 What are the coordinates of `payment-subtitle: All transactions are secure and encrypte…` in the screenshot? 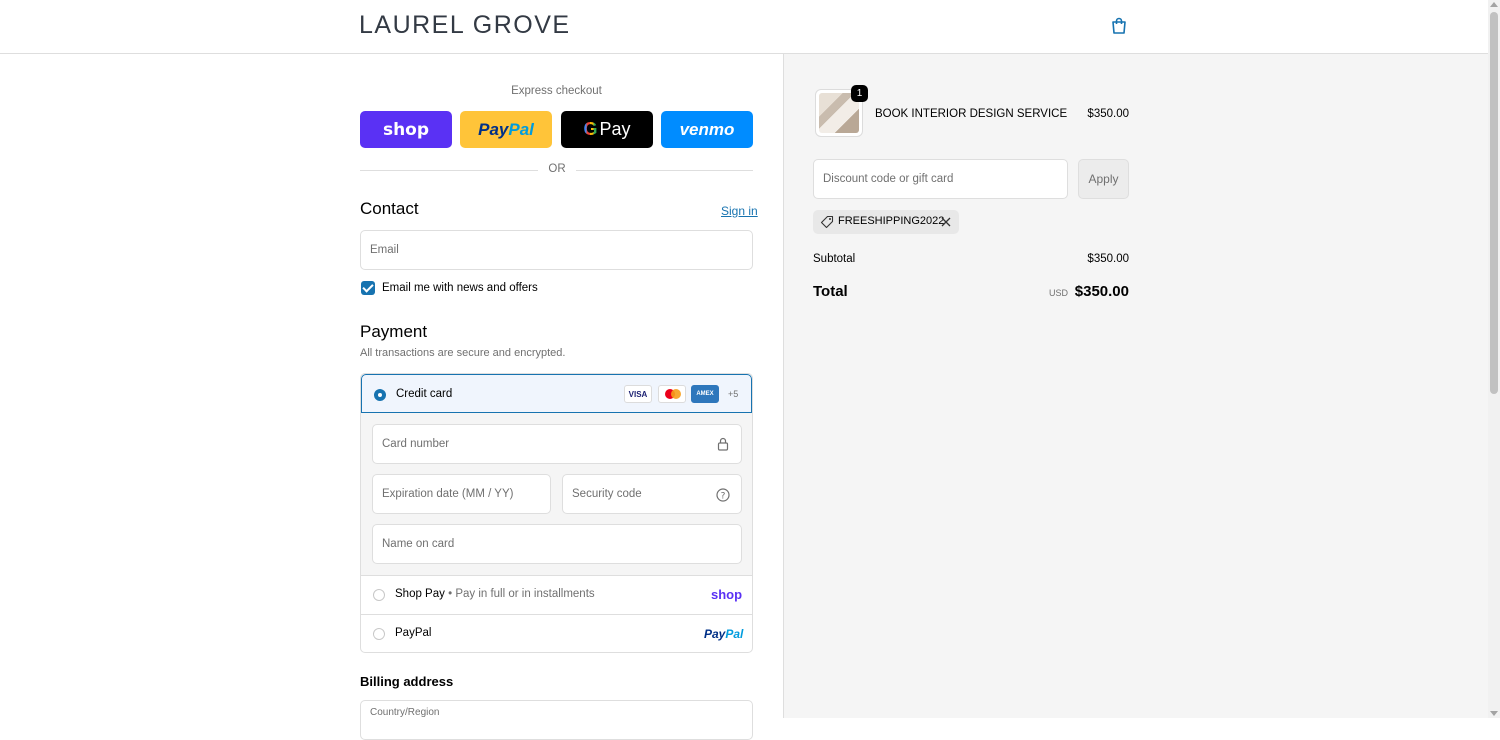 It's located at (463, 353).